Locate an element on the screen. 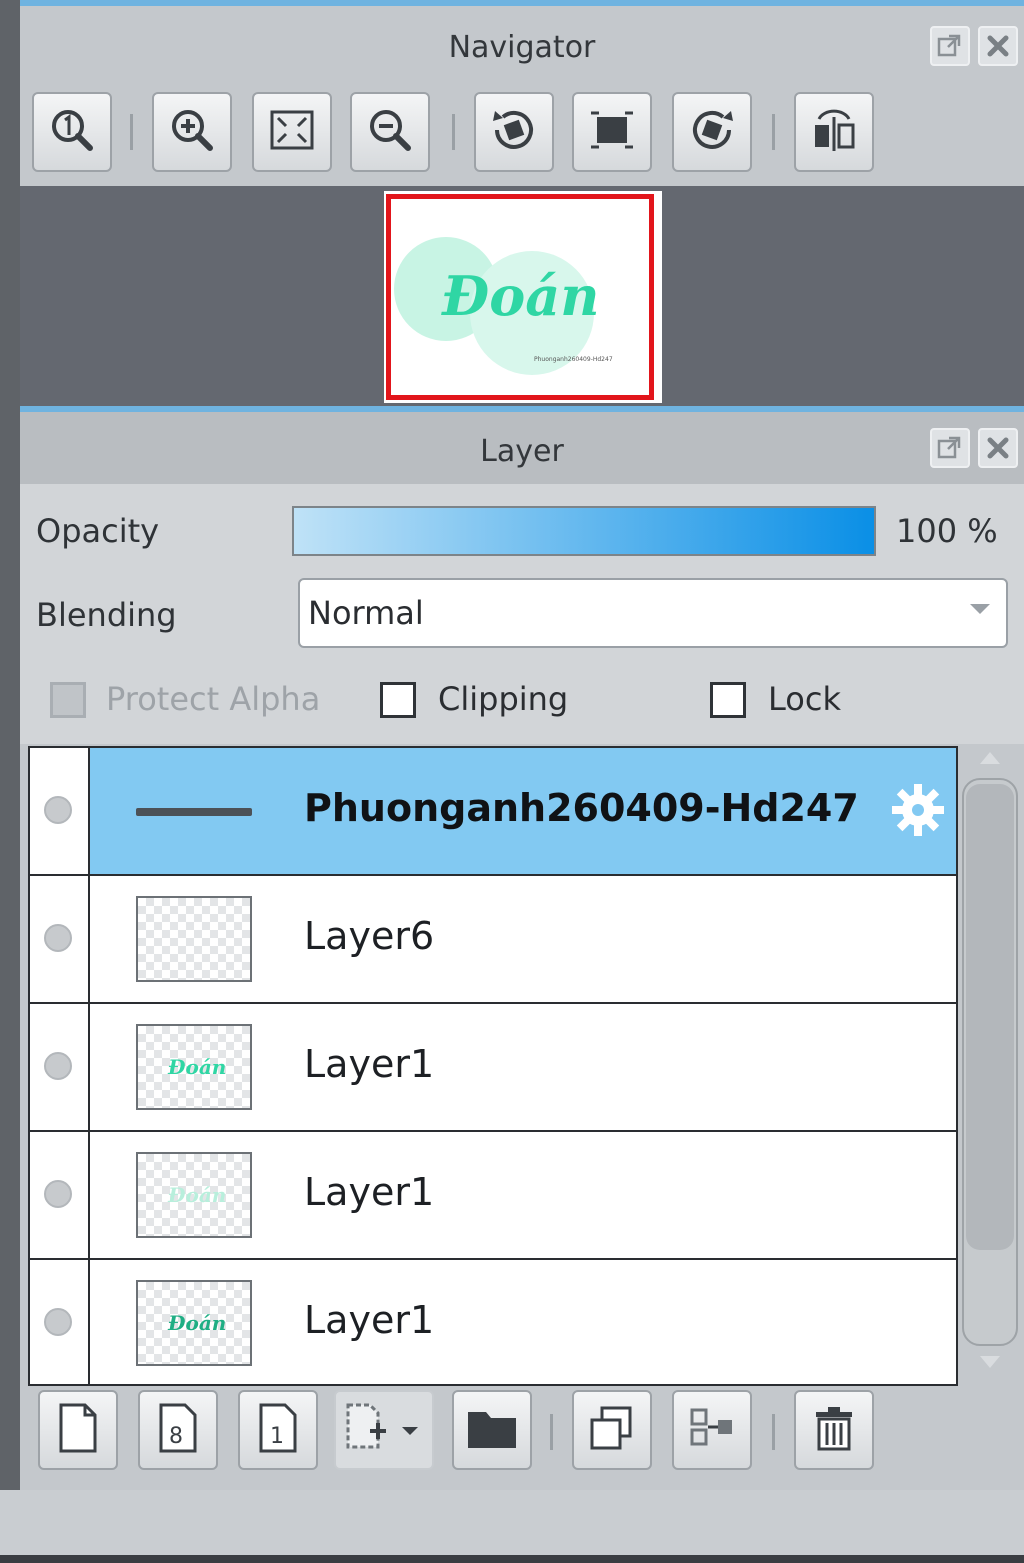 This screenshot has height=1563, width=1024. add-layer-dropdown-icon is located at coordinates (384, 1430).